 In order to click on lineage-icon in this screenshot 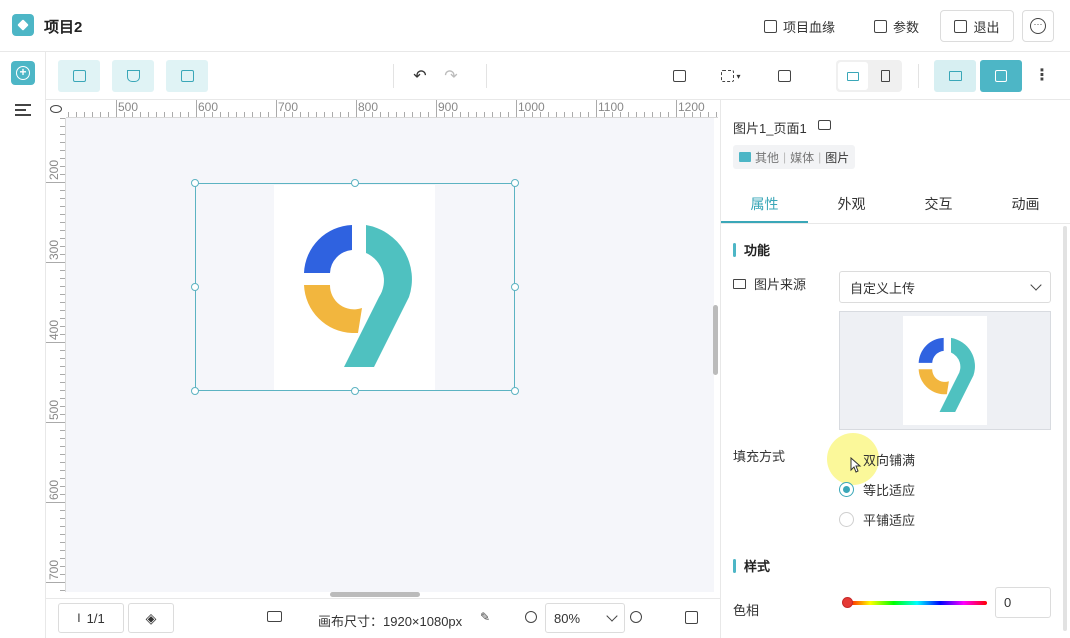, I will do `click(770, 26)`.